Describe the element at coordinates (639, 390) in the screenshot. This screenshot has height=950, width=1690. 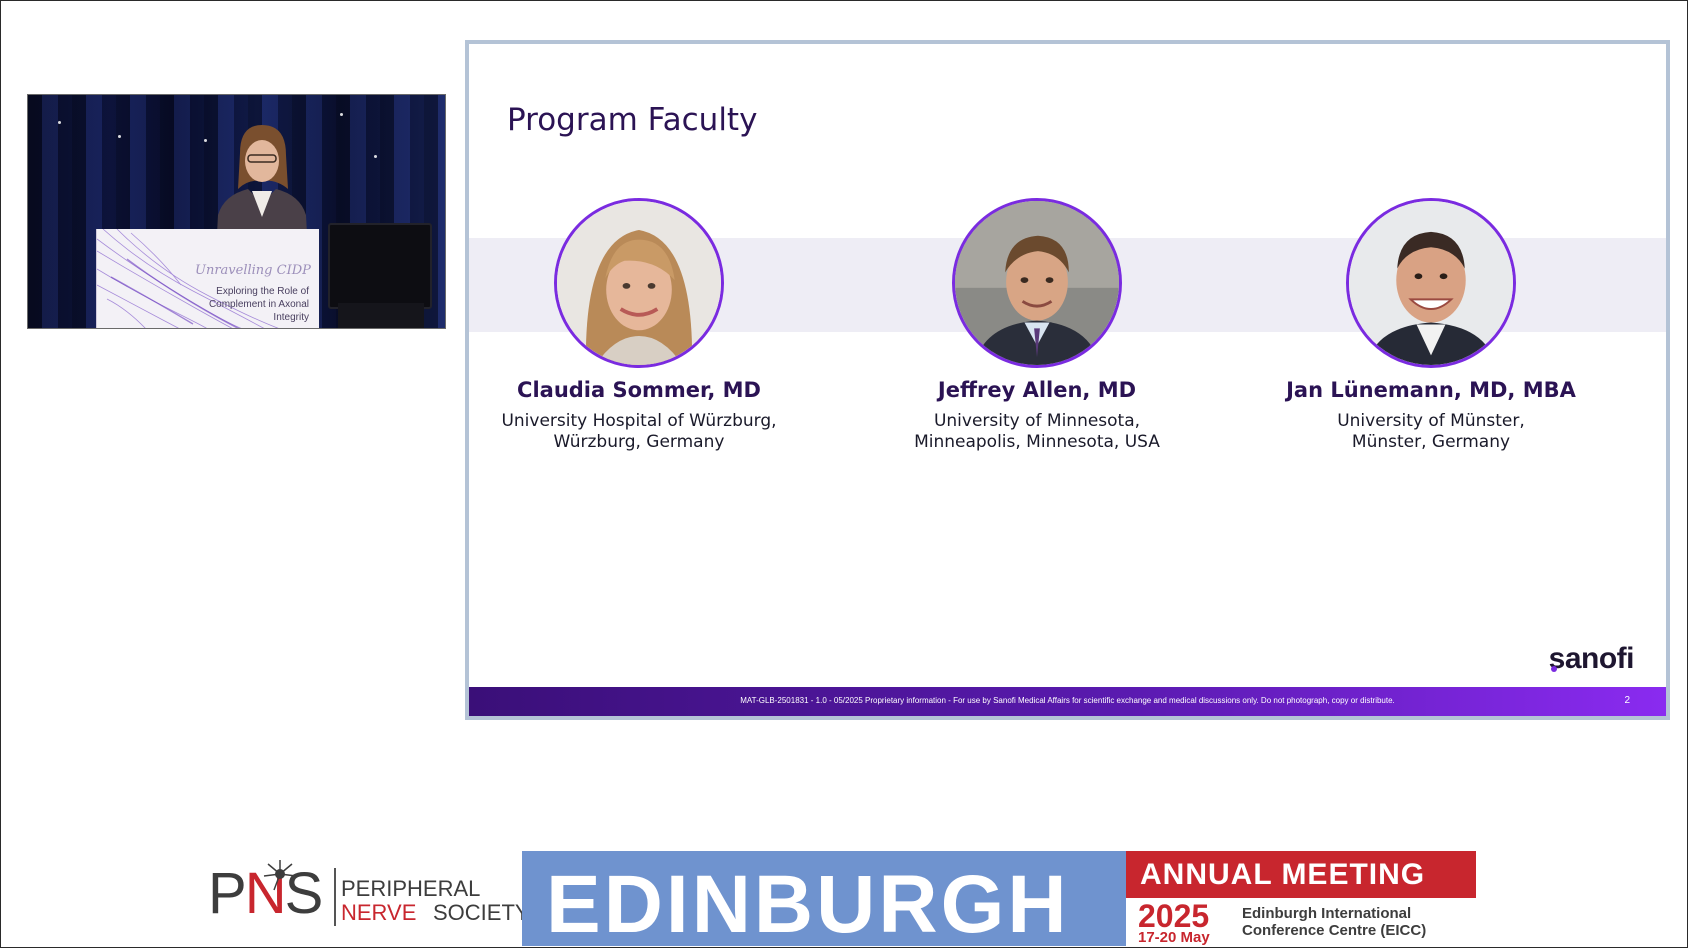
I see `faculty-name: Claudia Sommer, MD` at that location.